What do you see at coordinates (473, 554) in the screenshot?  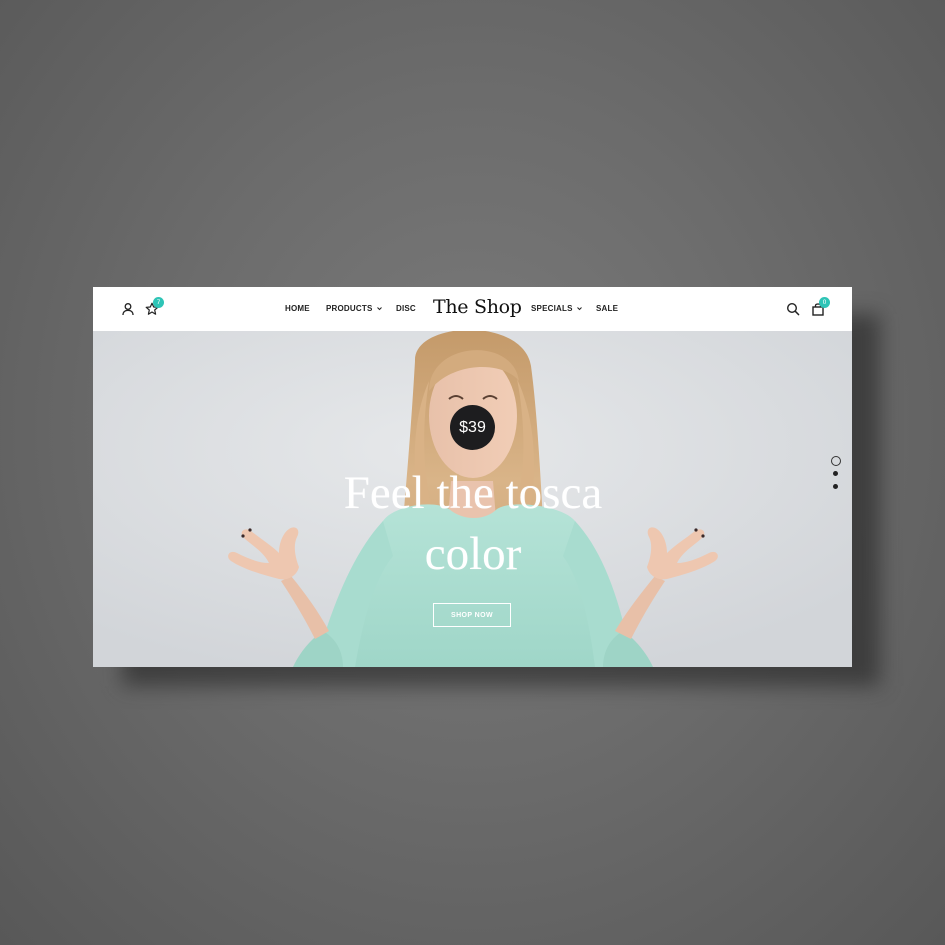 I see `hero-headline-line-2: color` at bounding box center [473, 554].